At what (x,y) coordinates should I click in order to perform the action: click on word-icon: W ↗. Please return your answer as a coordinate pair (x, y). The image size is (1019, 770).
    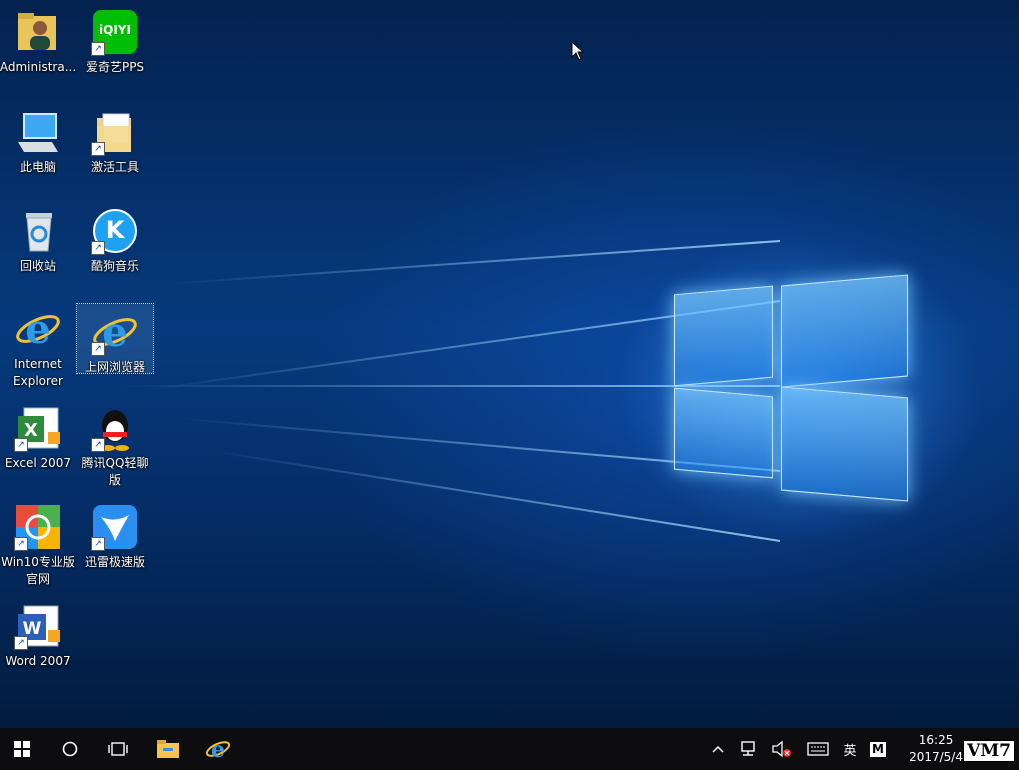
    Looking at the image, I should click on (38, 626).